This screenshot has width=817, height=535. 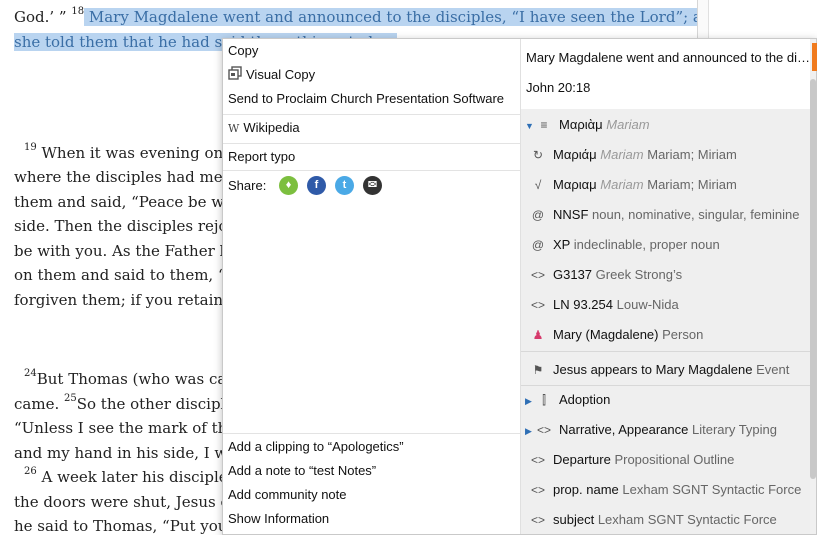 I want to click on text-line: 26 A week later his disciples w, so click(x=138, y=476).